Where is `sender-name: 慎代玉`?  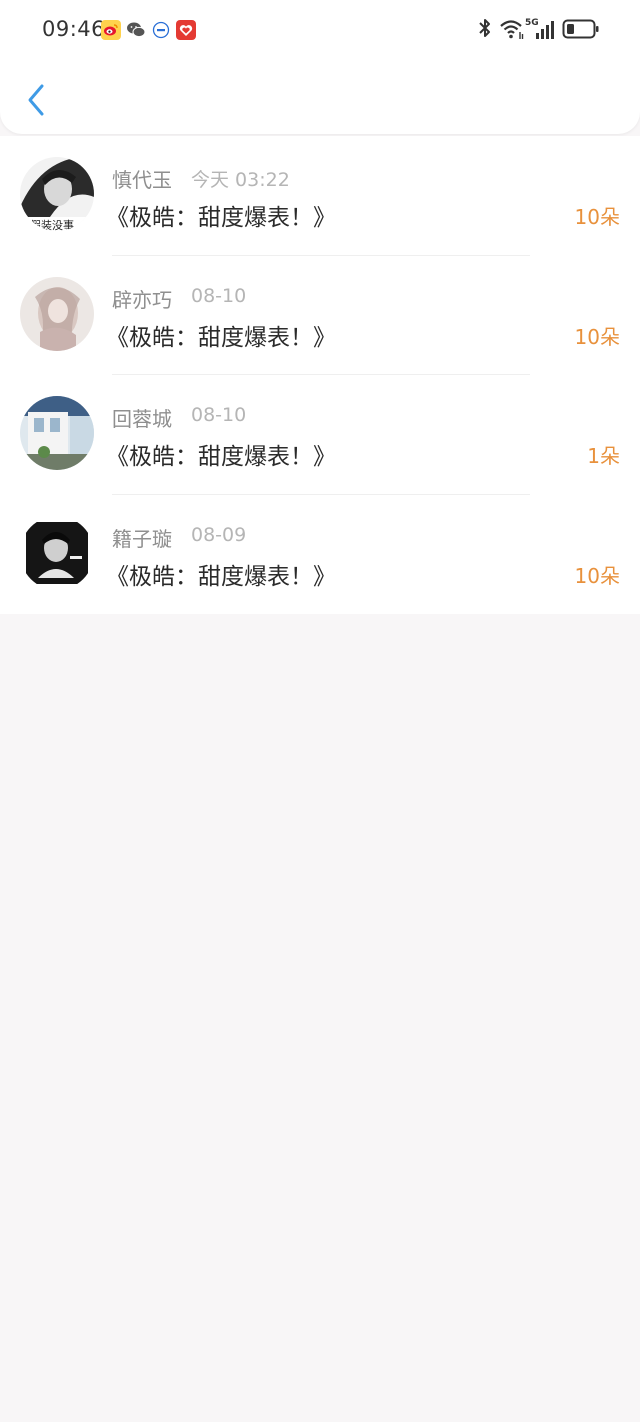 sender-name: 慎代玉 is located at coordinates (142, 180).